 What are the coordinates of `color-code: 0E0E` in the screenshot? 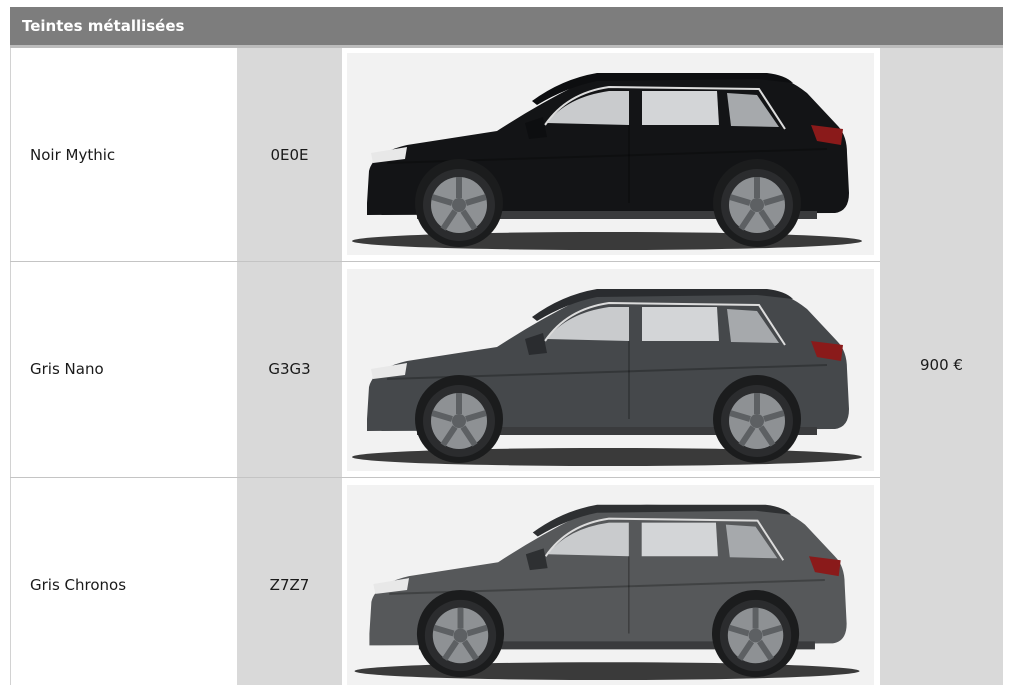 It's located at (289, 155).